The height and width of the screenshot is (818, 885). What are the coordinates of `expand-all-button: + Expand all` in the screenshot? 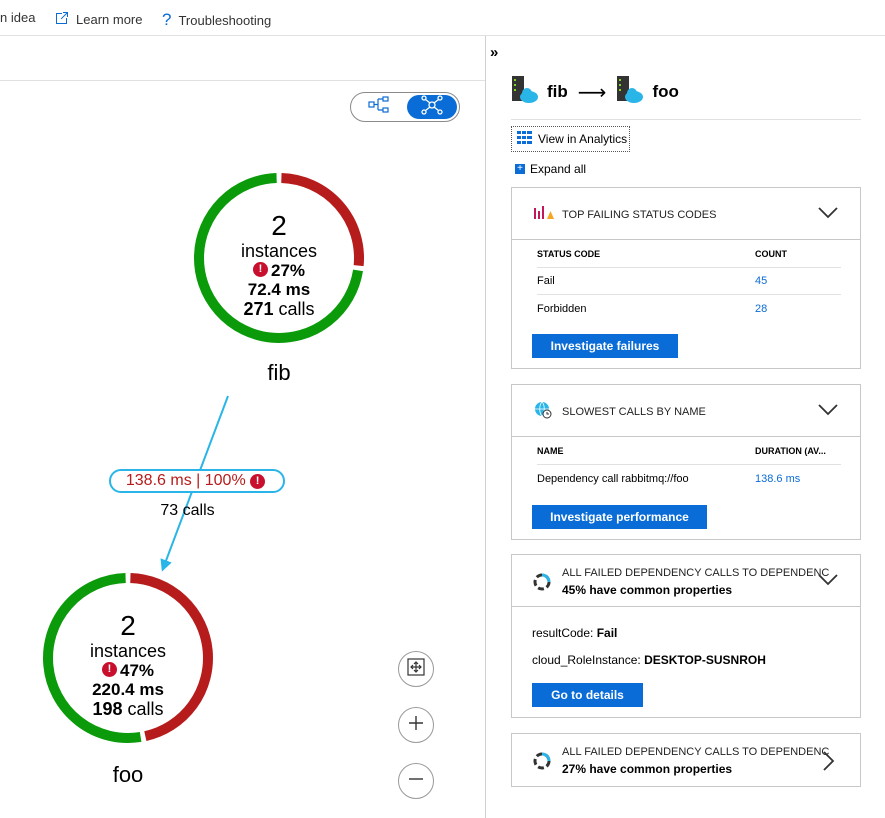 It's located at (550, 169).